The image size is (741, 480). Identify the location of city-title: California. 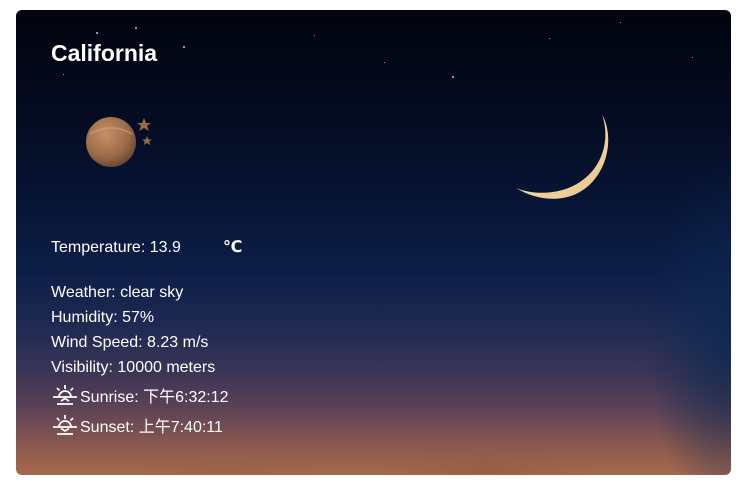
(104, 53).